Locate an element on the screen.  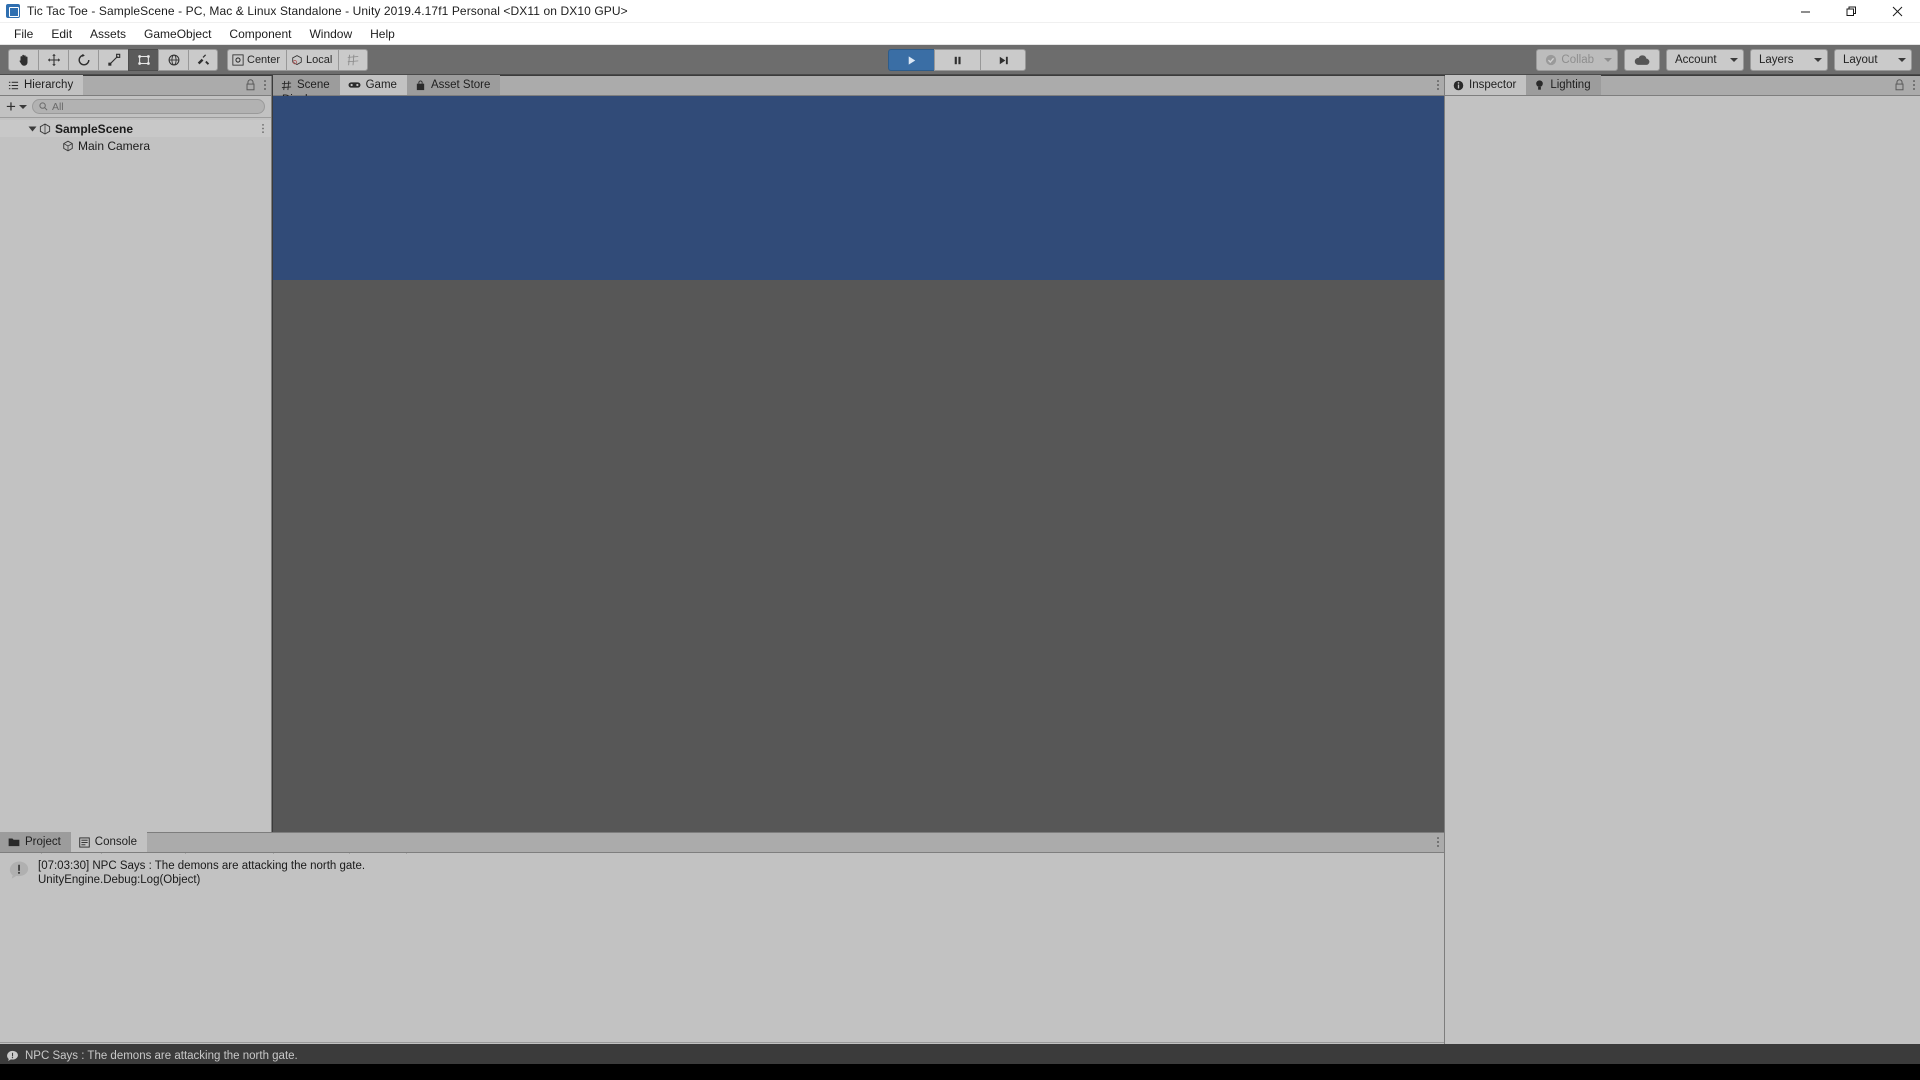
rotate-tool-icon is located at coordinates (83, 59).